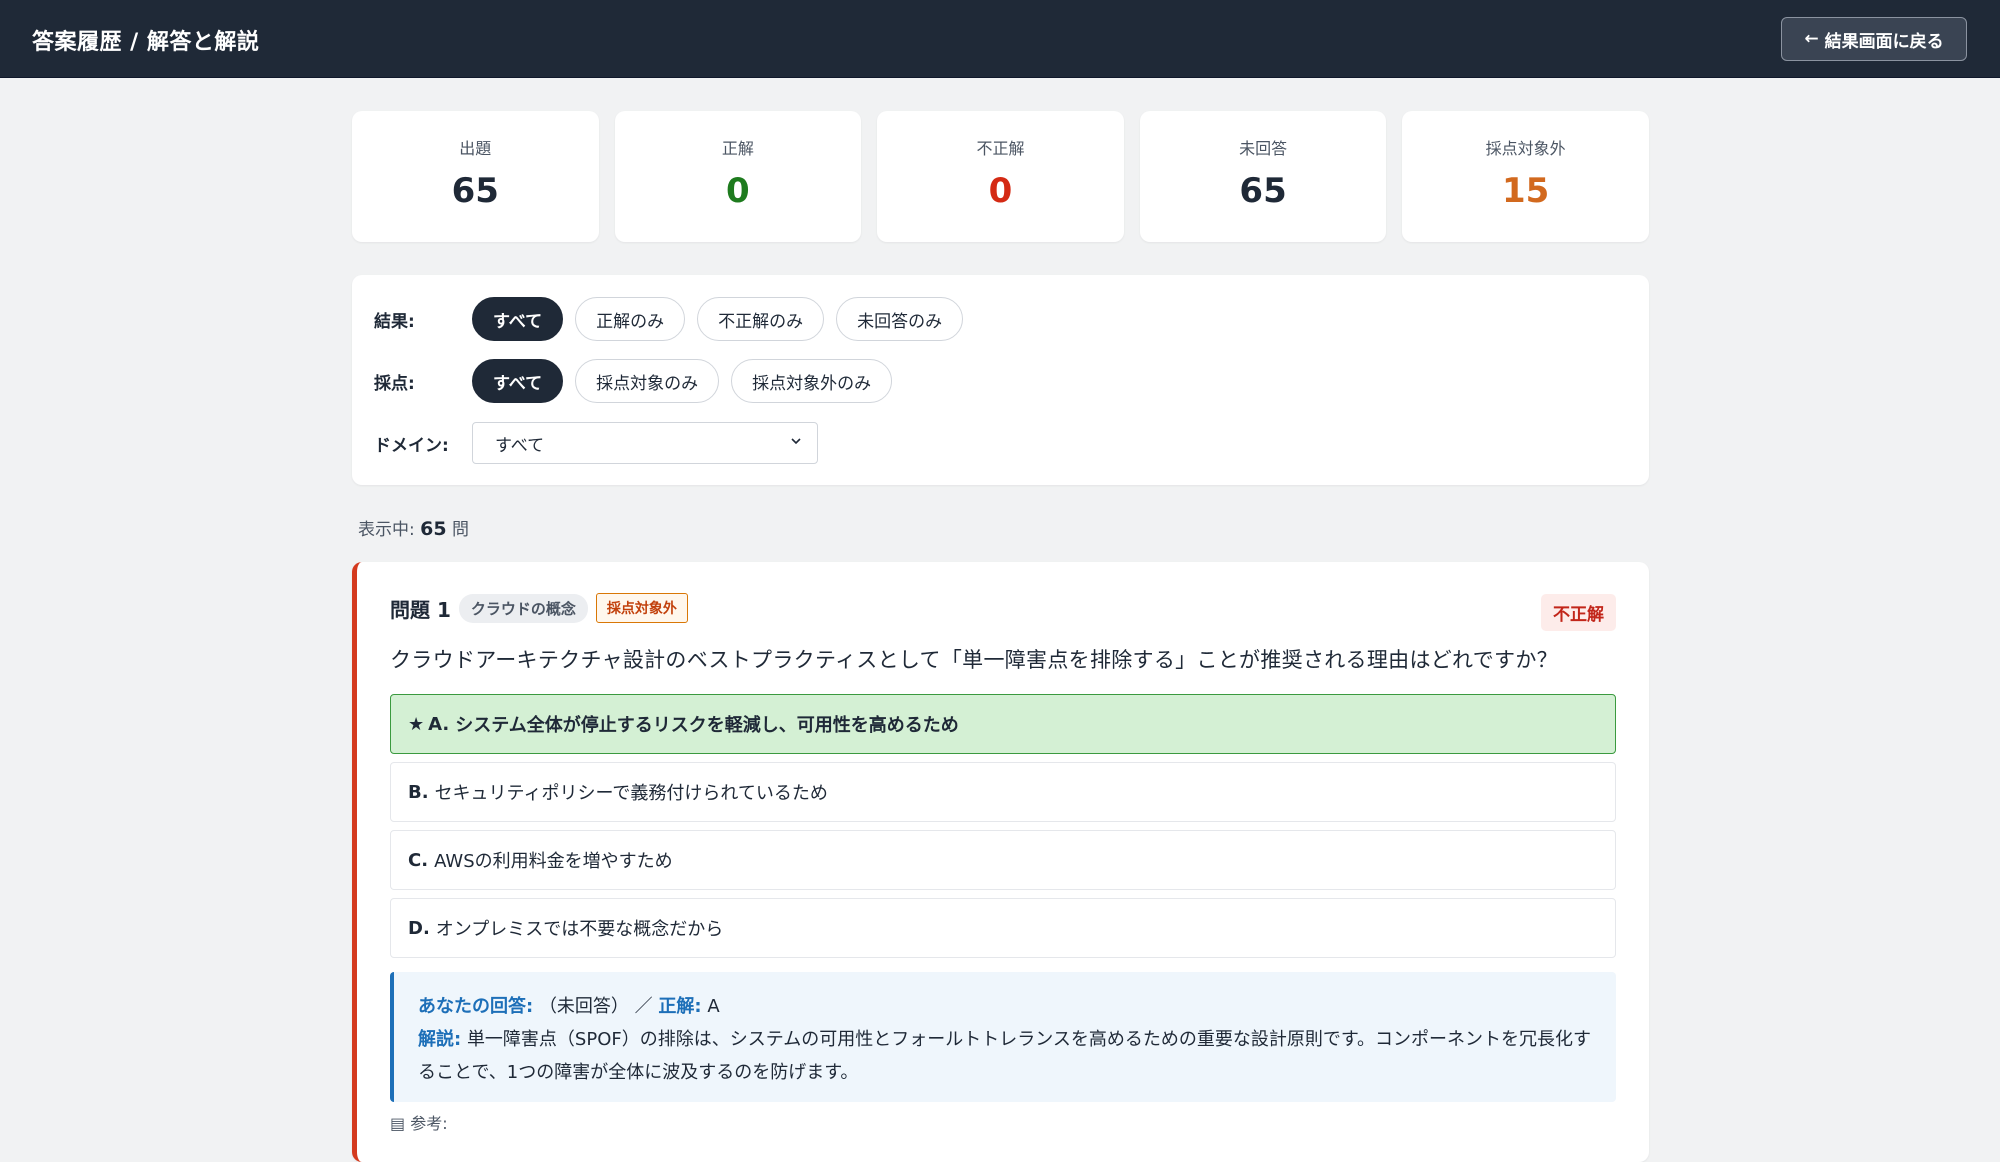 The width and height of the screenshot is (2000, 1162). I want to click on stat-card-total: 出題 65, so click(475, 176).